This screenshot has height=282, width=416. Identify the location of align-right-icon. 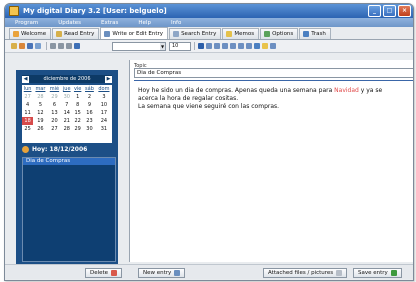
(241, 46).